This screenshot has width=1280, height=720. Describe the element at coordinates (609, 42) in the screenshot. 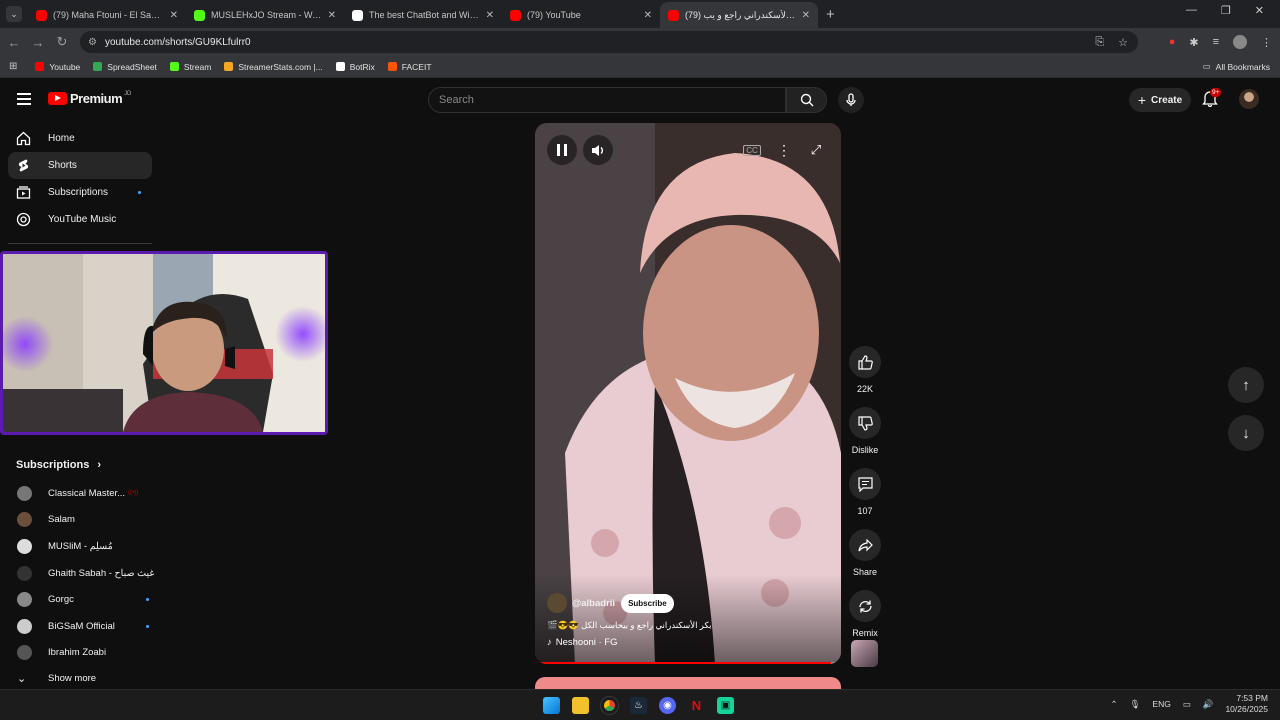

I see `address-bar: ⚙ youtube.com/shorts/GU9KLfulrr0 ⎘ ☆` at that location.